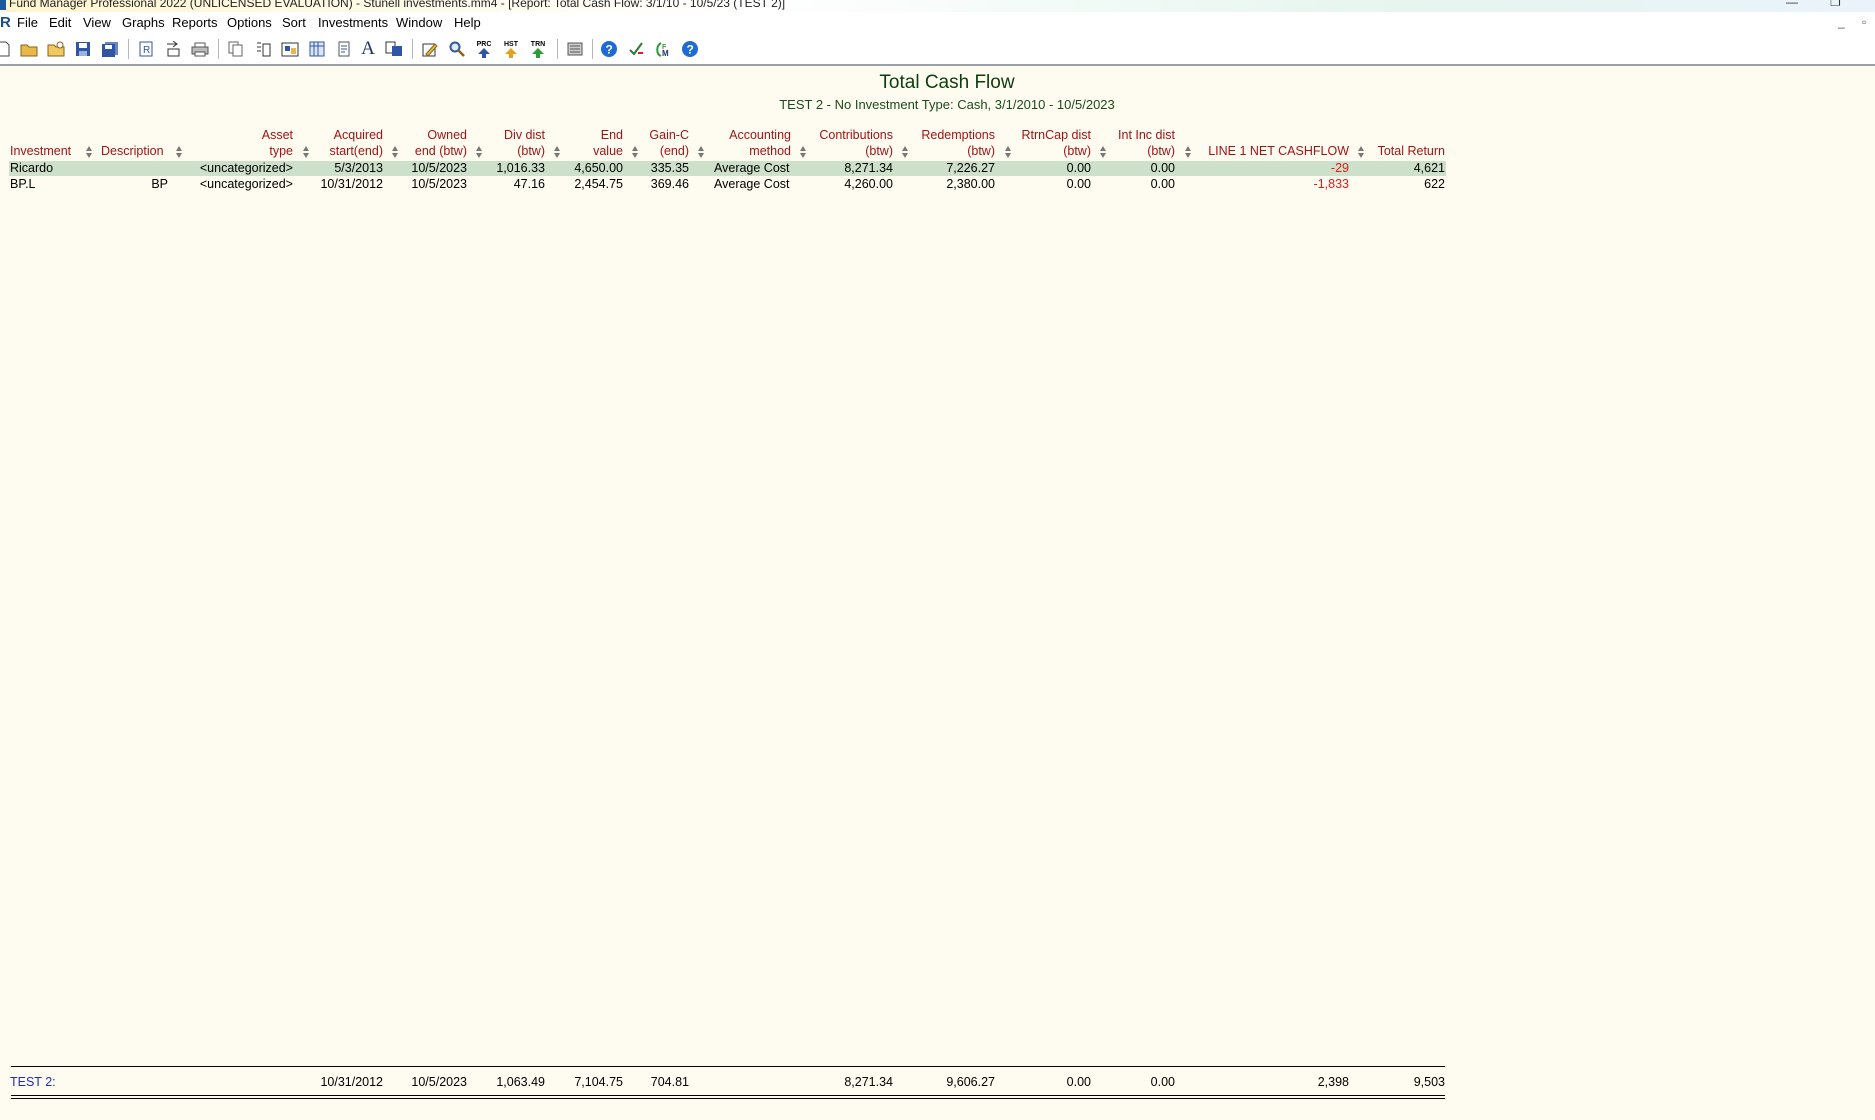 Image resolution: width=1875 pixels, height=1120 pixels. What do you see at coordinates (1835, 4) in the screenshot?
I see `restore-button: ❐` at bounding box center [1835, 4].